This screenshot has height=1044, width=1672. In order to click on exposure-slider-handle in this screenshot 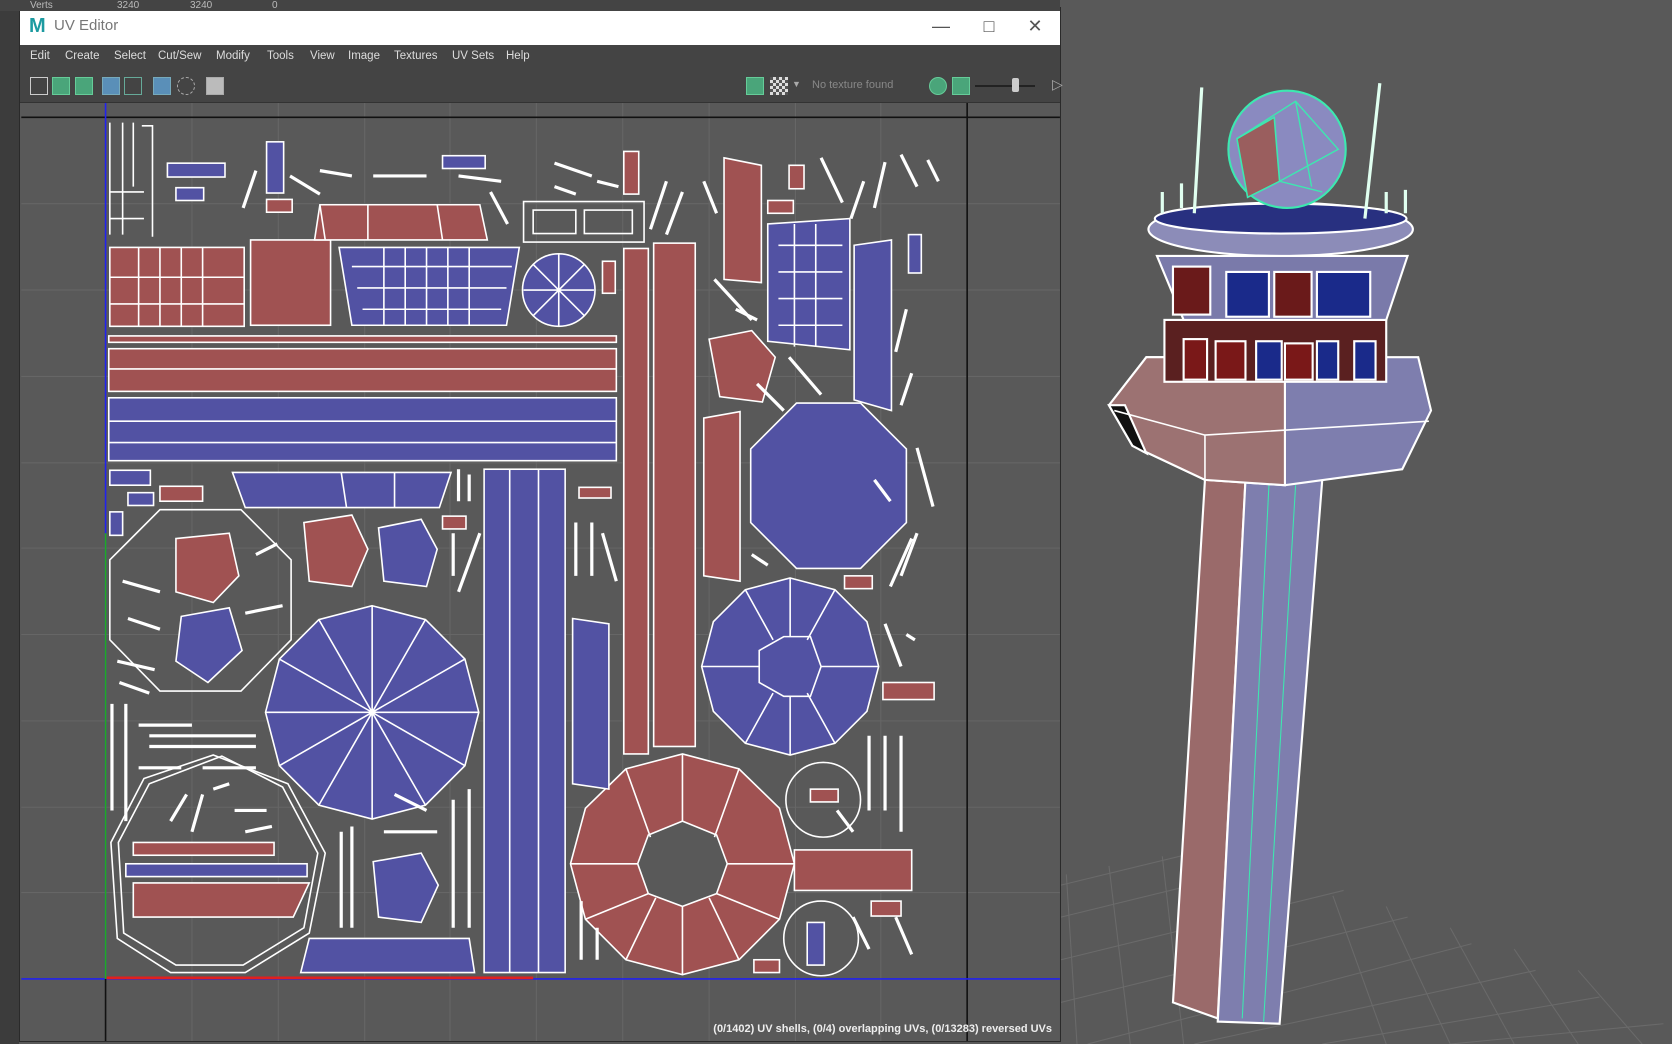, I will do `click(1015, 85)`.